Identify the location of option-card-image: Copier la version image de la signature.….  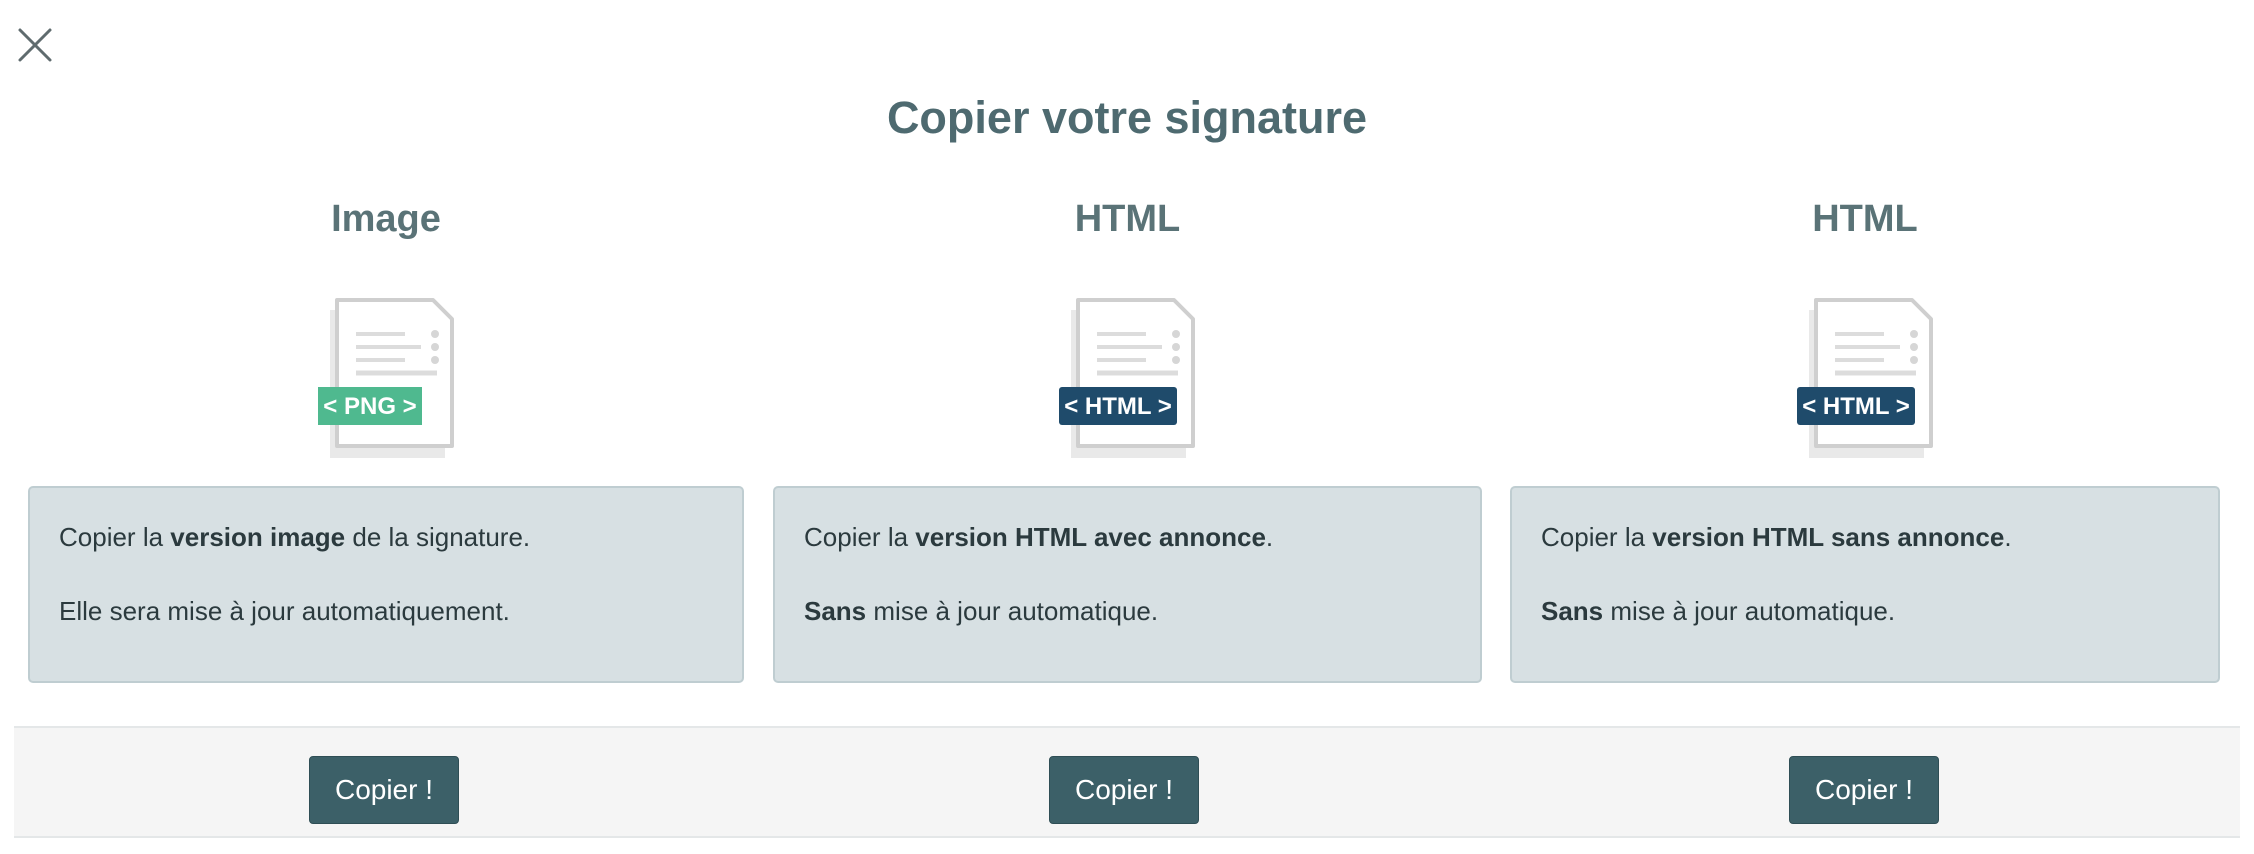
(386, 584).